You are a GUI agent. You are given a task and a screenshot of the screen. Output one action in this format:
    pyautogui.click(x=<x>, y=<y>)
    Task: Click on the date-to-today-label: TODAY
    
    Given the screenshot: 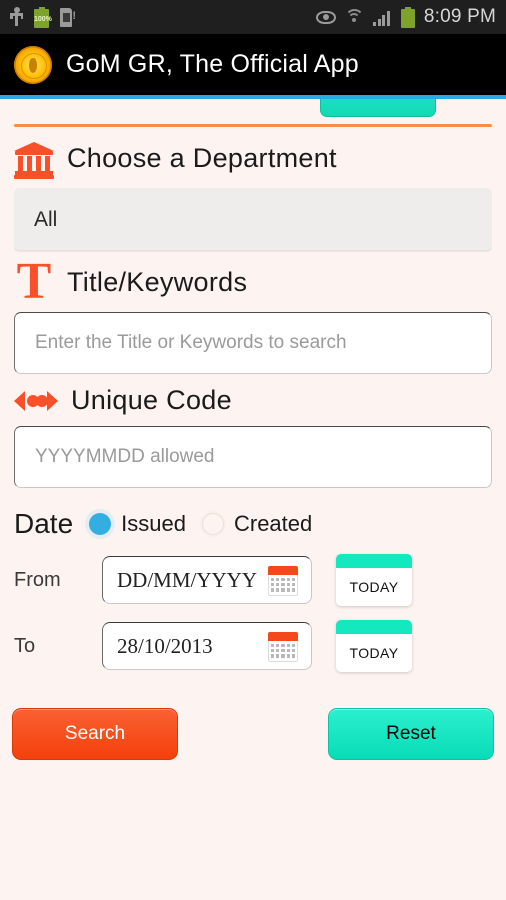 What is the action you would take?
    pyautogui.click(x=374, y=653)
    